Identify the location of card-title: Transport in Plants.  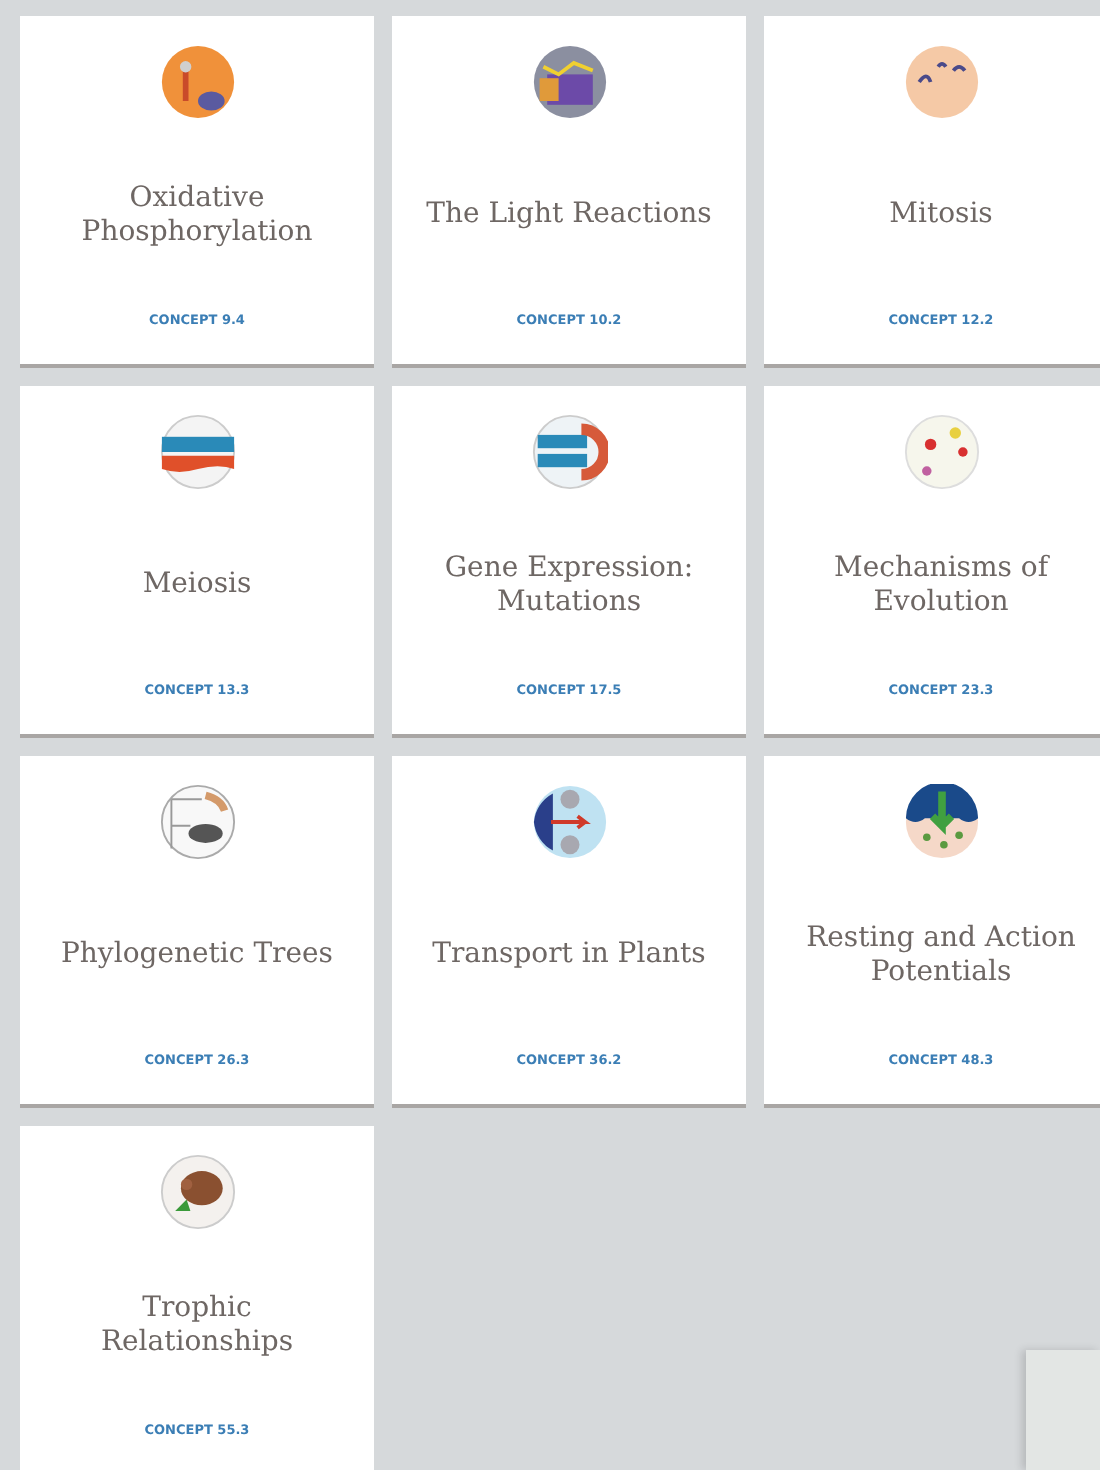
(569, 955).